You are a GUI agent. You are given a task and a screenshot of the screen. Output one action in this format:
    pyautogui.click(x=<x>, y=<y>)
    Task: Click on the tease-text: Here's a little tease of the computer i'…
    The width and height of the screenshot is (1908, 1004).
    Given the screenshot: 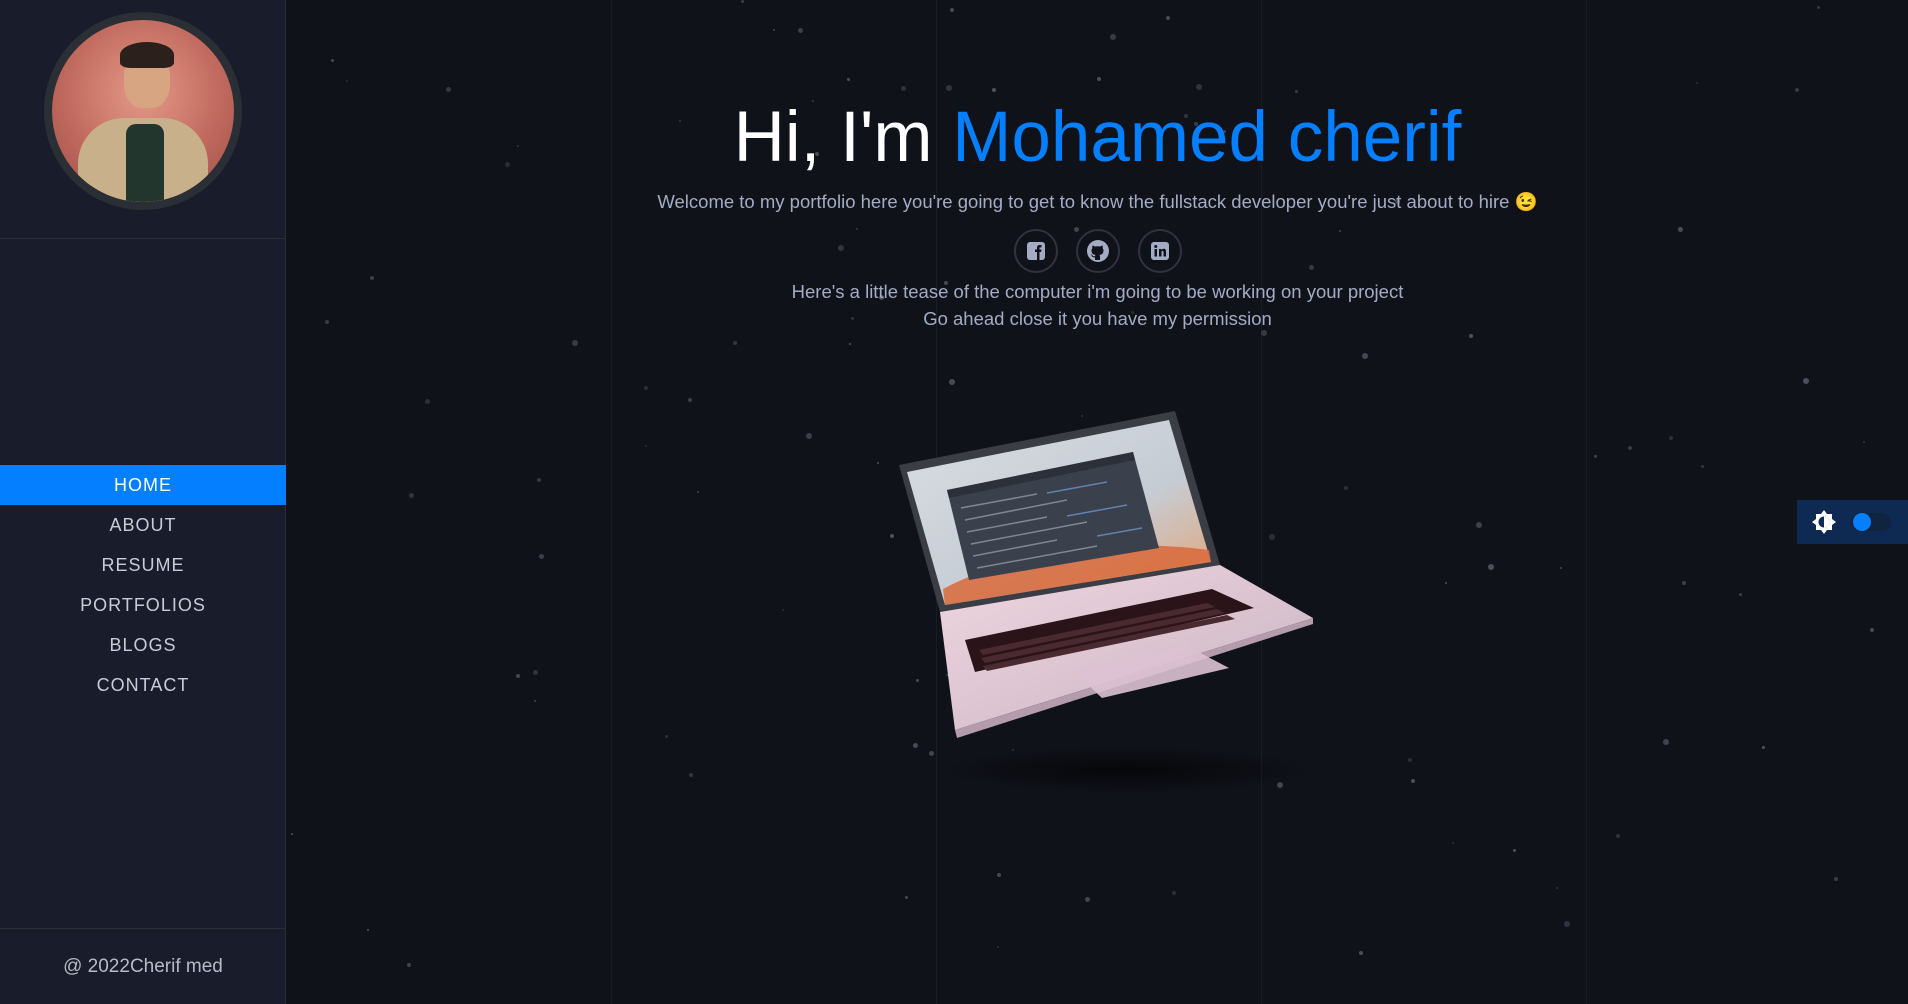 What is the action you would take?
    pyautogui.click(x=1097, y=305)
    